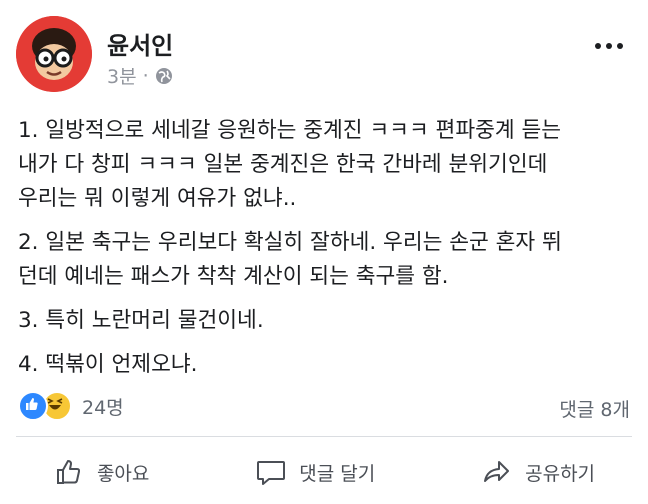 The height and width of the screenshot is (504, 648). I want to click on avatar, so click(54, 54).